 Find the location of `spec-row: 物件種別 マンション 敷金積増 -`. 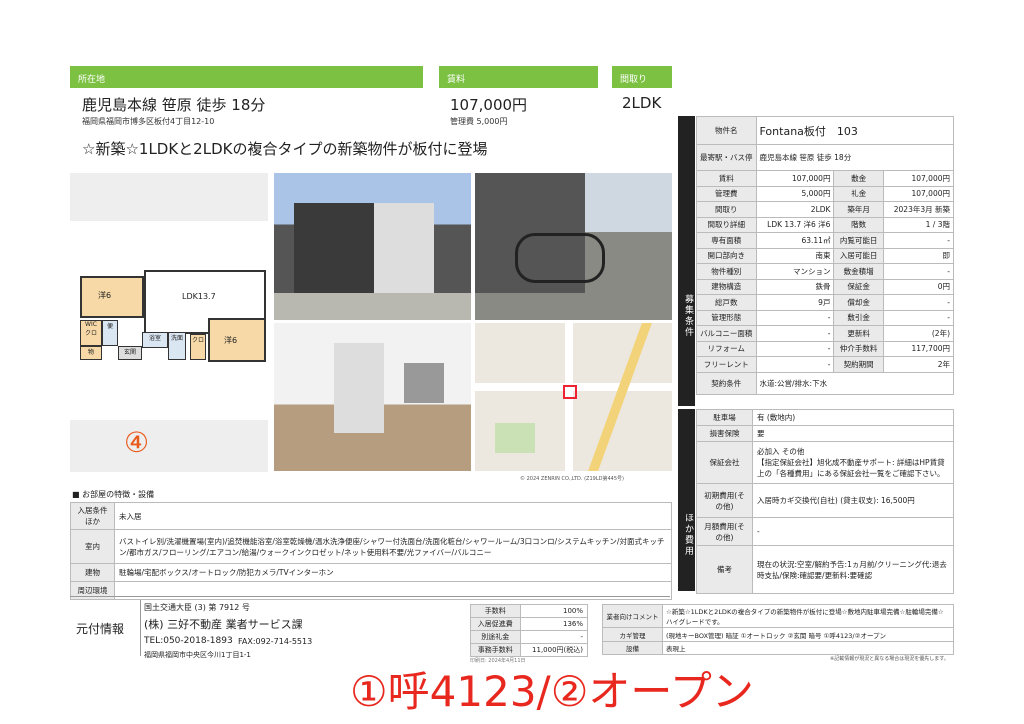

spec-row: 物件種別 マンション 敷金積増 - is located at coordinates (825, 271).